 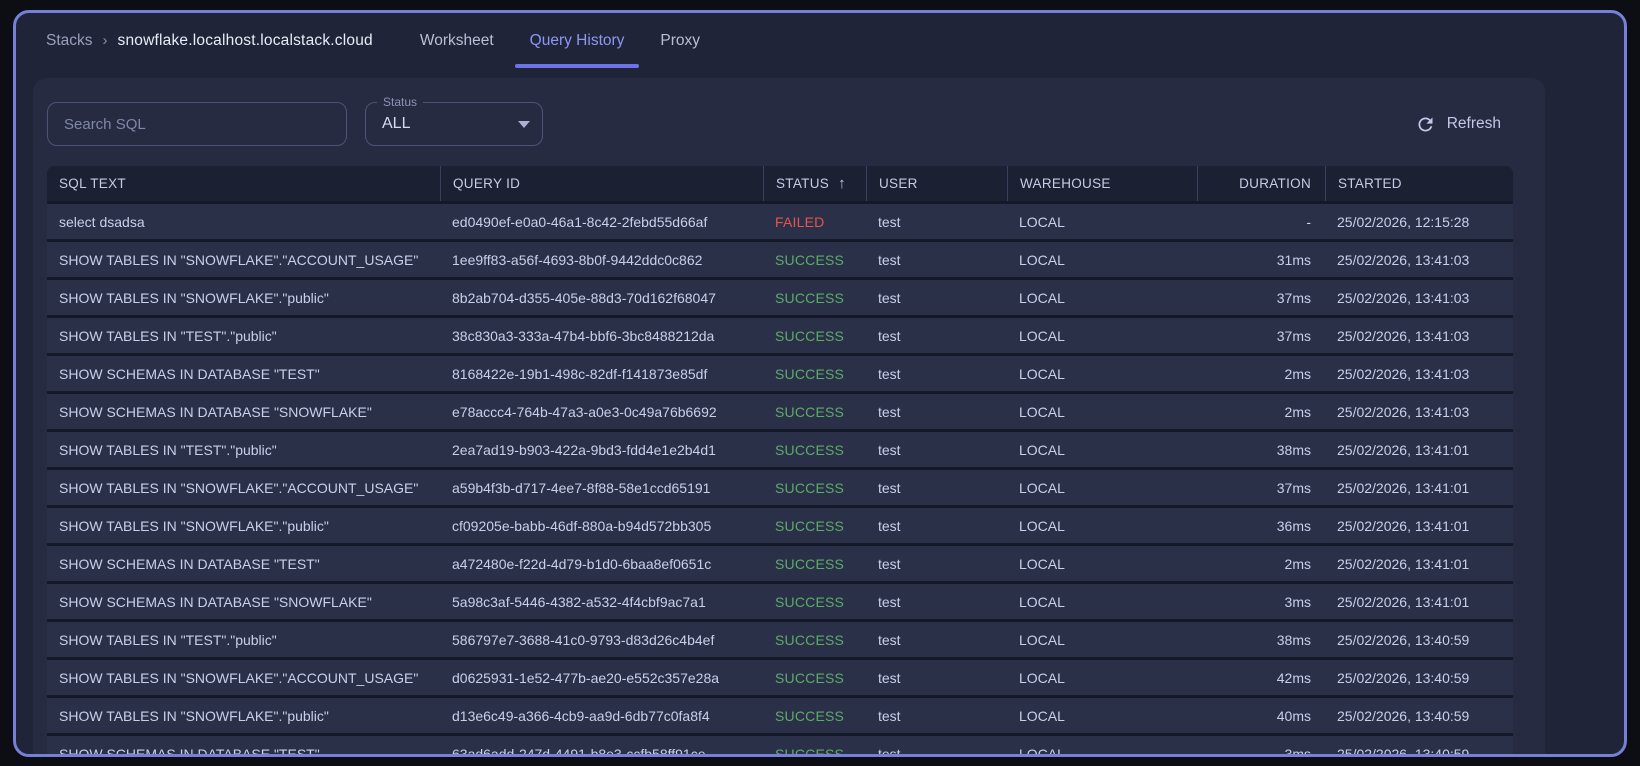 What do you see at coordinates (1293, 259) in the screenshot?
I see `cell-duration: 31ms` at bounding box center [1293, 259].